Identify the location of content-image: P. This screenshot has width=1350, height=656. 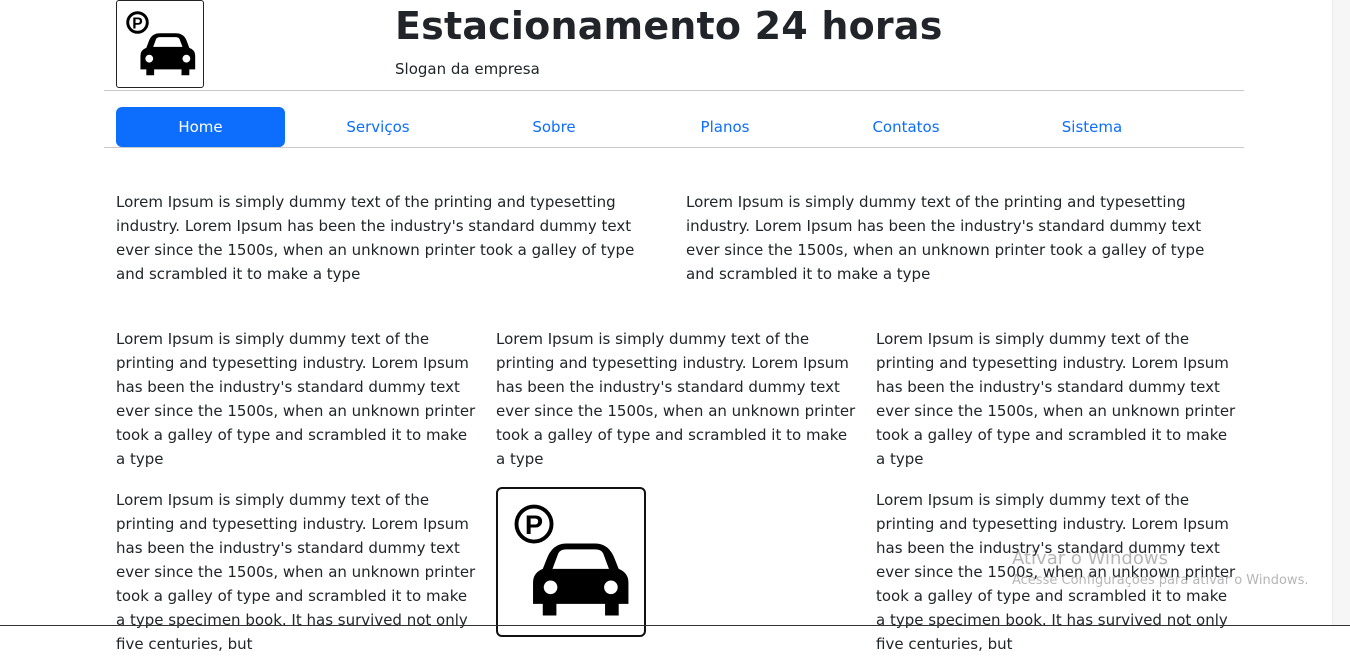
(571, 562).